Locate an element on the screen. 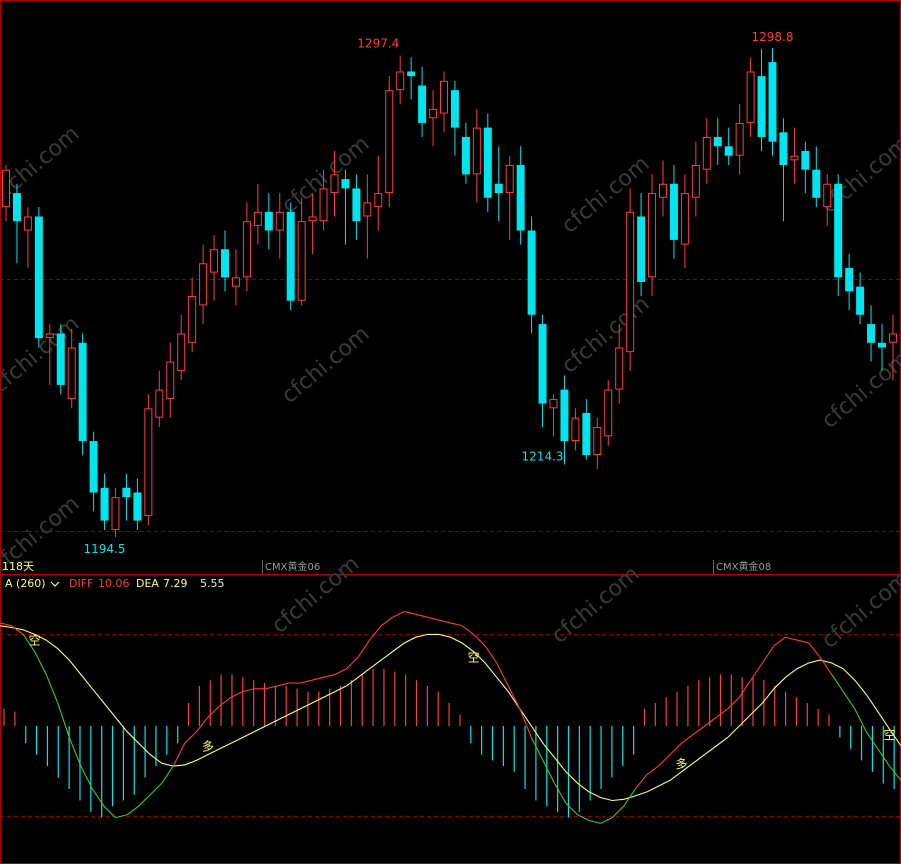 This screenshot has width=901, height=864. chevron-down-icon is located at coordinates (55, 584).